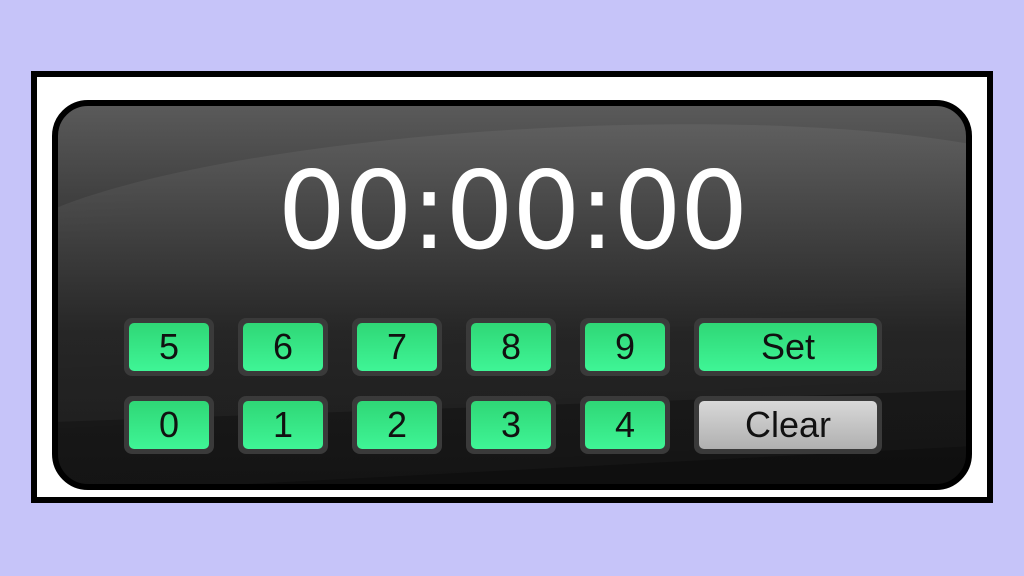  What do you see at coordinates (169, 347) in the screenshot?
I see `key-5: 5` at bounding box center [169, 347].